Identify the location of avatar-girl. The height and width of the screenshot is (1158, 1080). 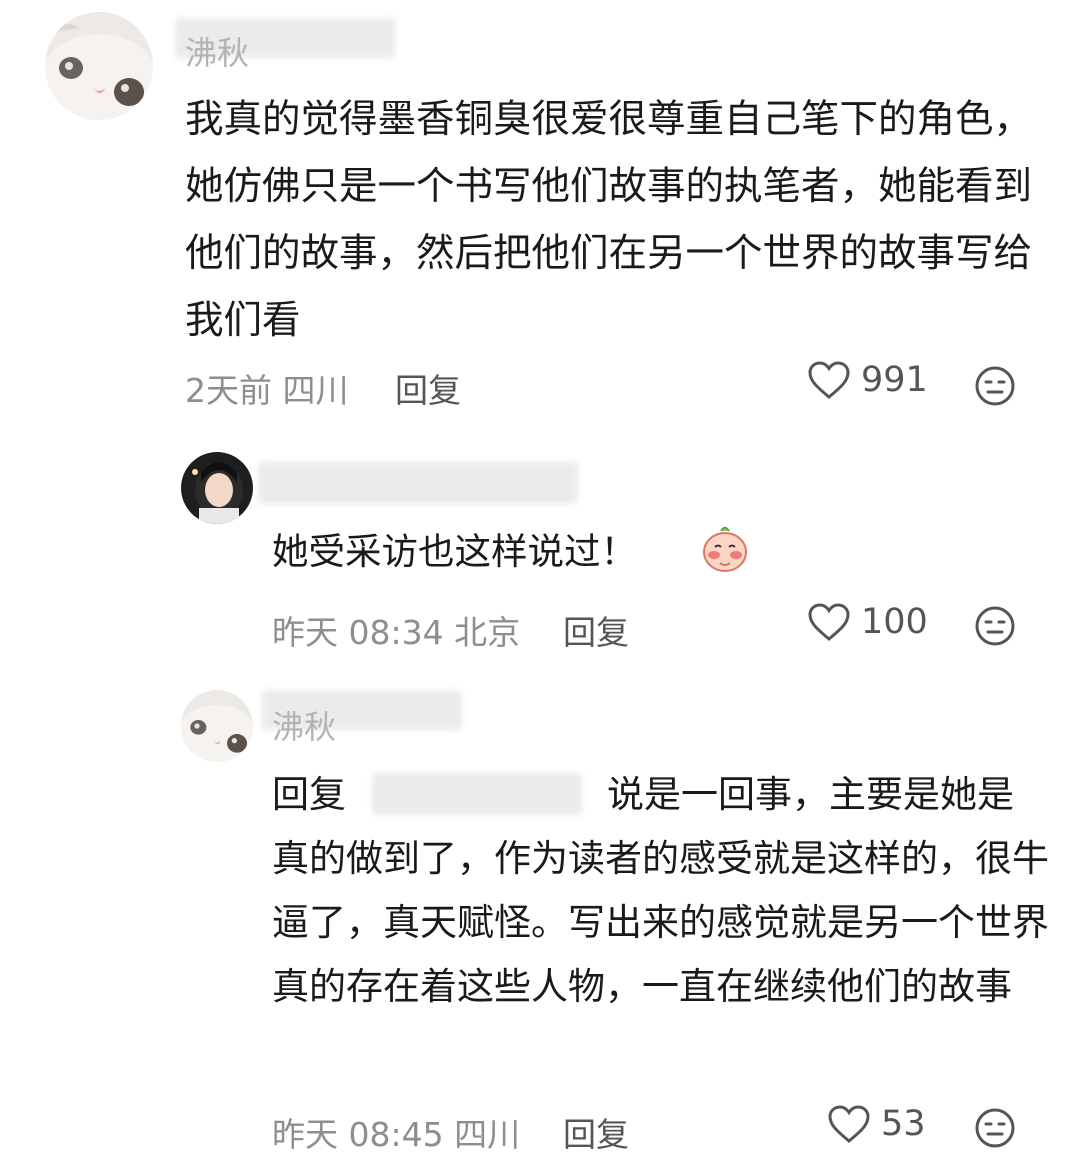
(217, 488).